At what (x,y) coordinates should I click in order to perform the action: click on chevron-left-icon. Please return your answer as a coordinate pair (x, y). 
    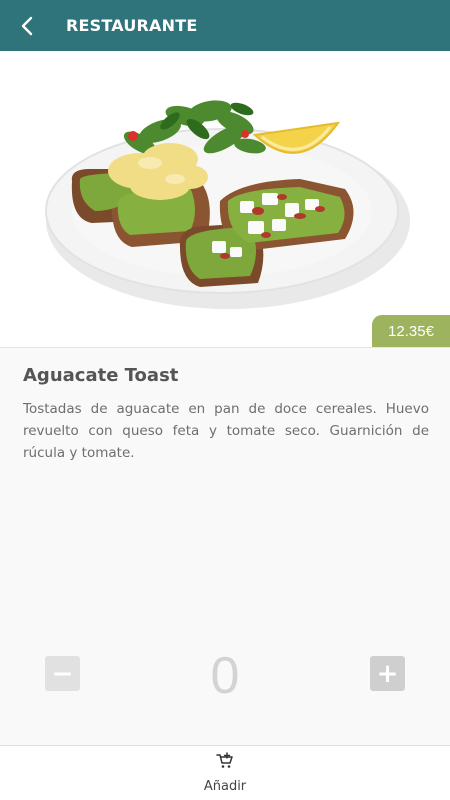
    Looking at the image, I should click on (27, 25).